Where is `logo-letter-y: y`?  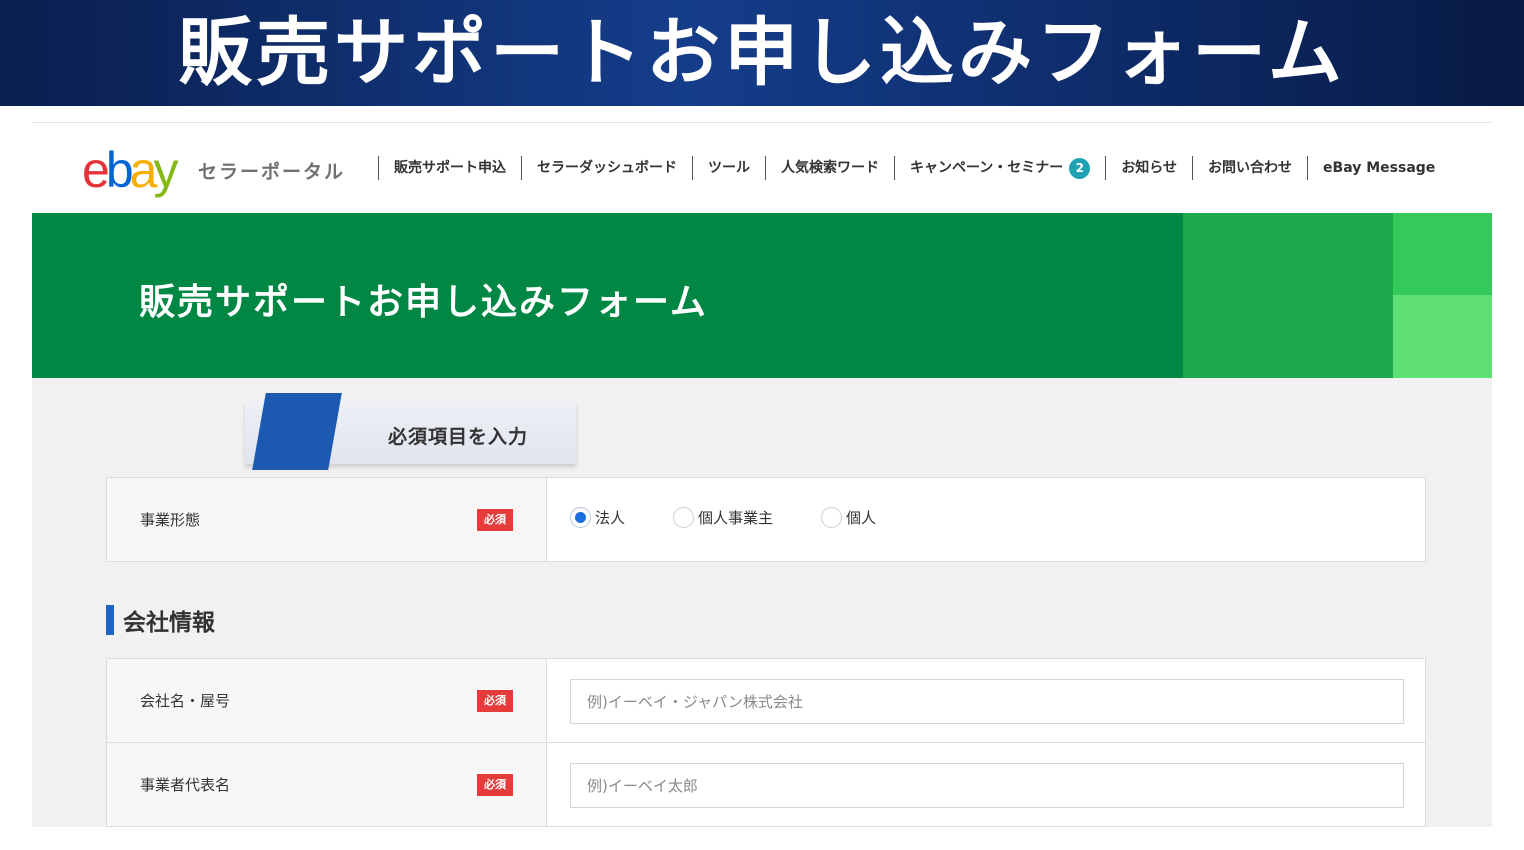 logo-letter-y: y is located at coordinates (165, 170).